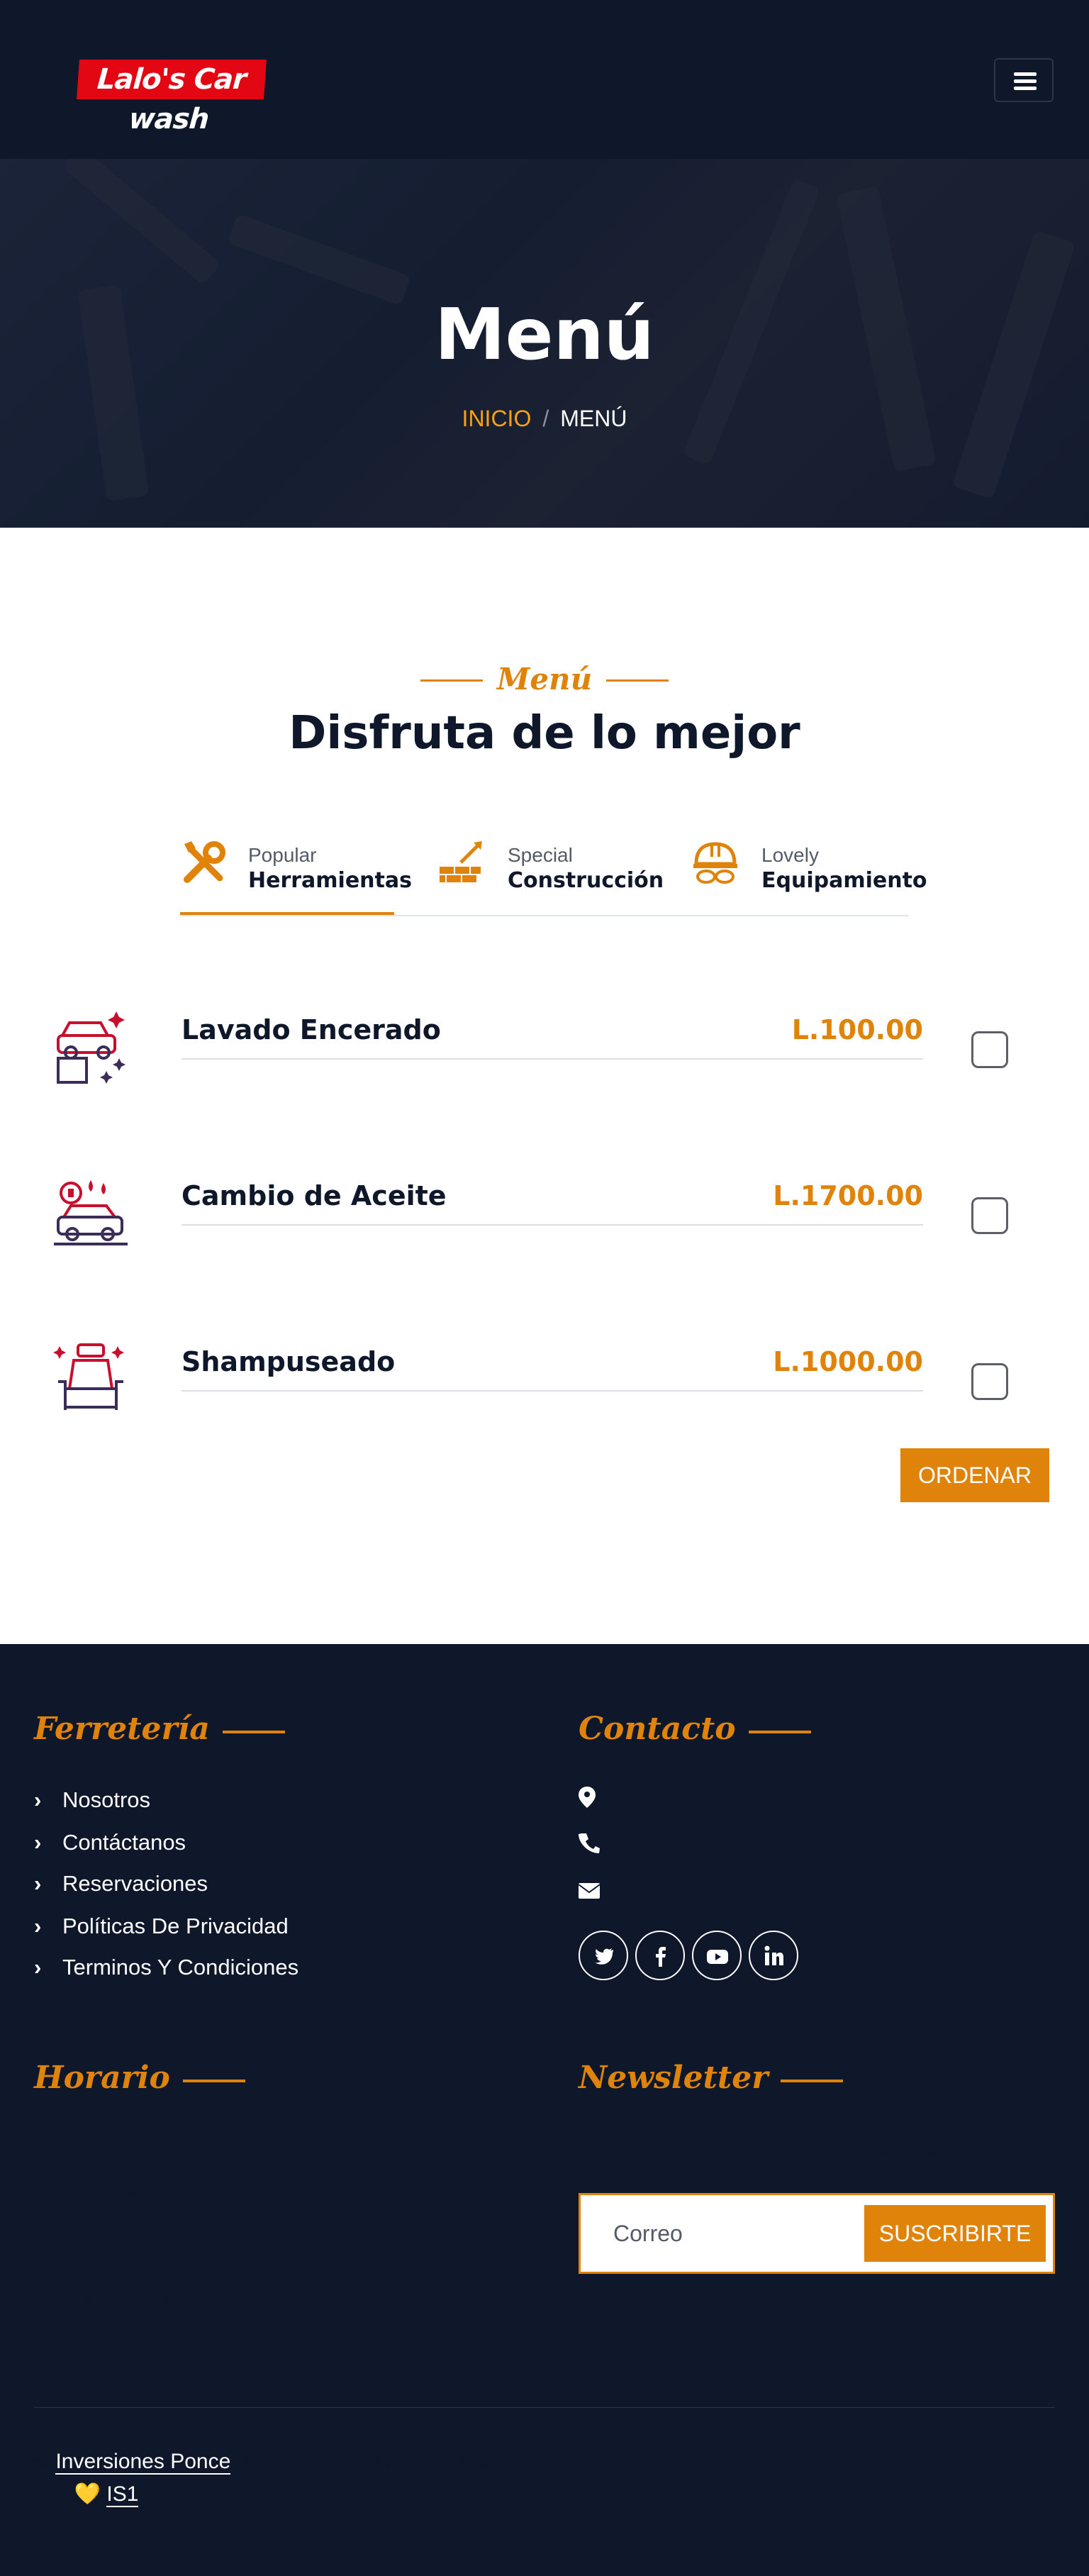 The image size is (1089, 2576). What do you see at coordinates (143, 2462) in the screenshot?
I see `company-link: Inversiones Ponce` at bounding box center [143, 2462].